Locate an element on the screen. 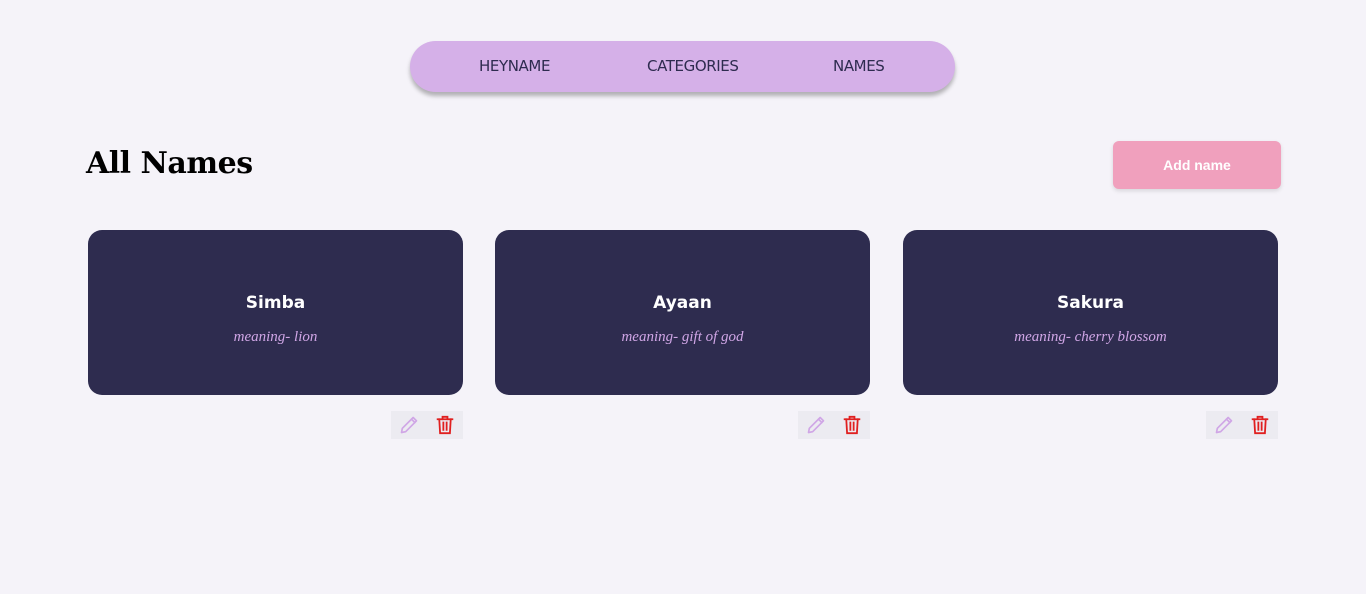  card-meaning: meaning- cherry blossom is located at coordinates (1090, 337).